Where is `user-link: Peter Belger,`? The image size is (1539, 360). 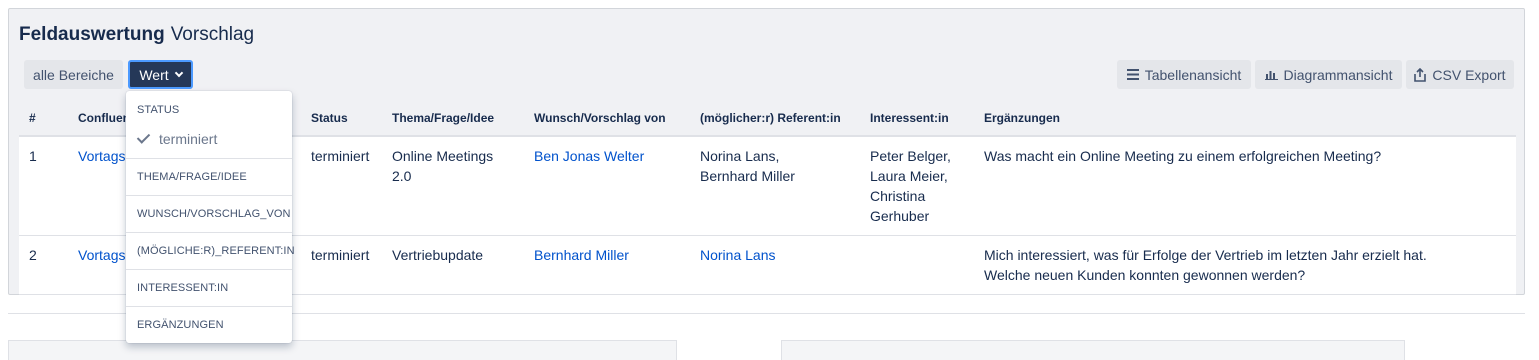
user-link: Peter Belger, is located at coordinates (917, 156).